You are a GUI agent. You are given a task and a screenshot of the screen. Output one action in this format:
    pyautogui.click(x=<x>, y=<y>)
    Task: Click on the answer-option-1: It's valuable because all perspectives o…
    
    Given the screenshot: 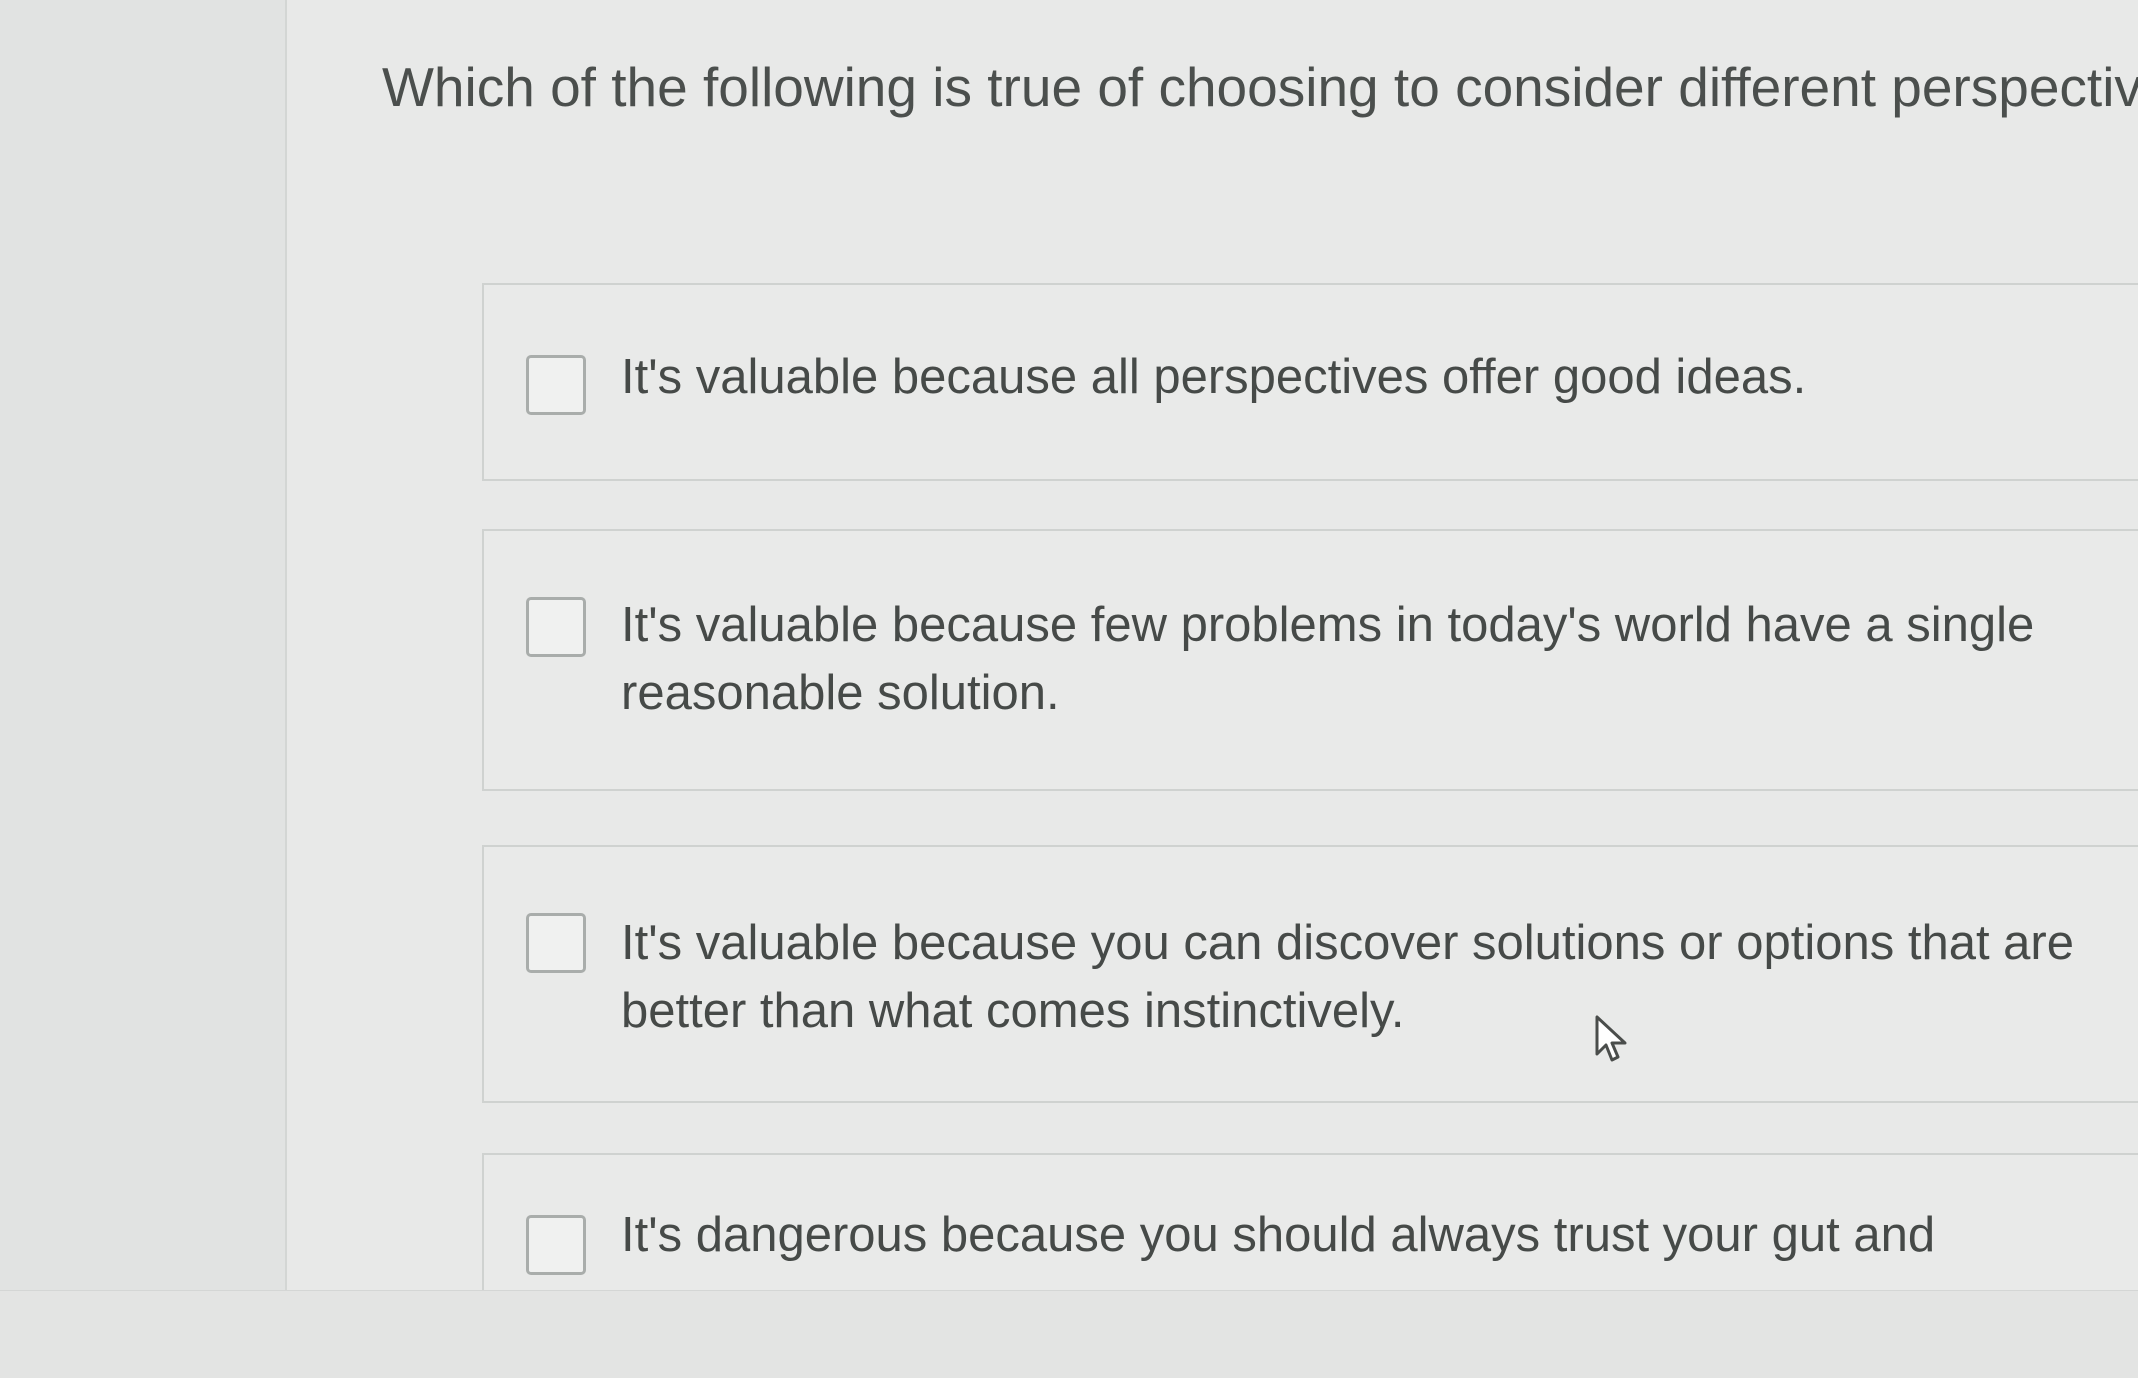 What is the action you would take?
    pyautogui.click(x=1310, y=382)
    